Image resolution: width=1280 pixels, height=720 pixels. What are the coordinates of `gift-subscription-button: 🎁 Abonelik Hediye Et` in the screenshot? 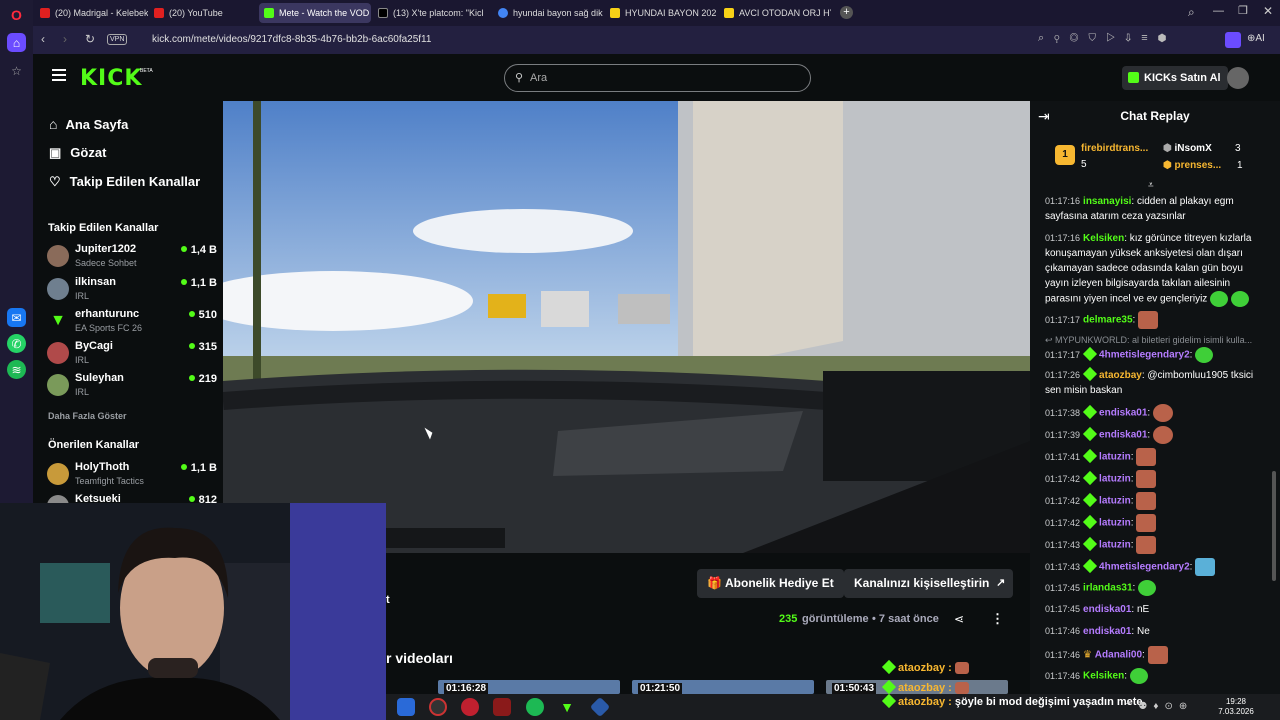 It's located at (770, 583).